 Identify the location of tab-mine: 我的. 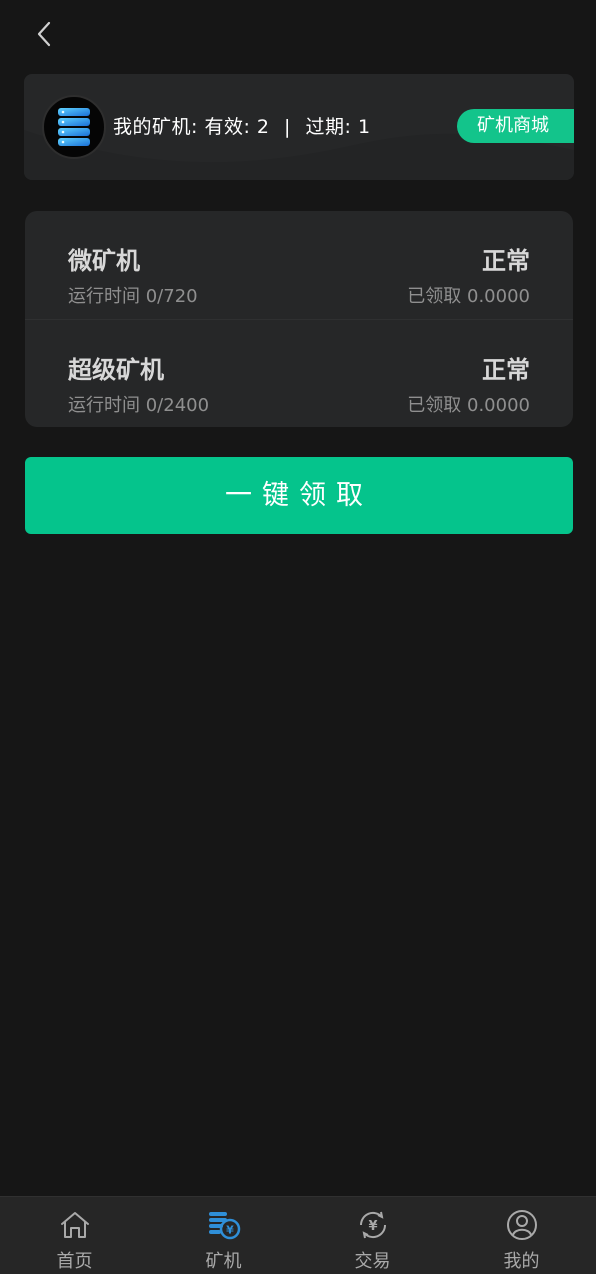
(521, 1235).